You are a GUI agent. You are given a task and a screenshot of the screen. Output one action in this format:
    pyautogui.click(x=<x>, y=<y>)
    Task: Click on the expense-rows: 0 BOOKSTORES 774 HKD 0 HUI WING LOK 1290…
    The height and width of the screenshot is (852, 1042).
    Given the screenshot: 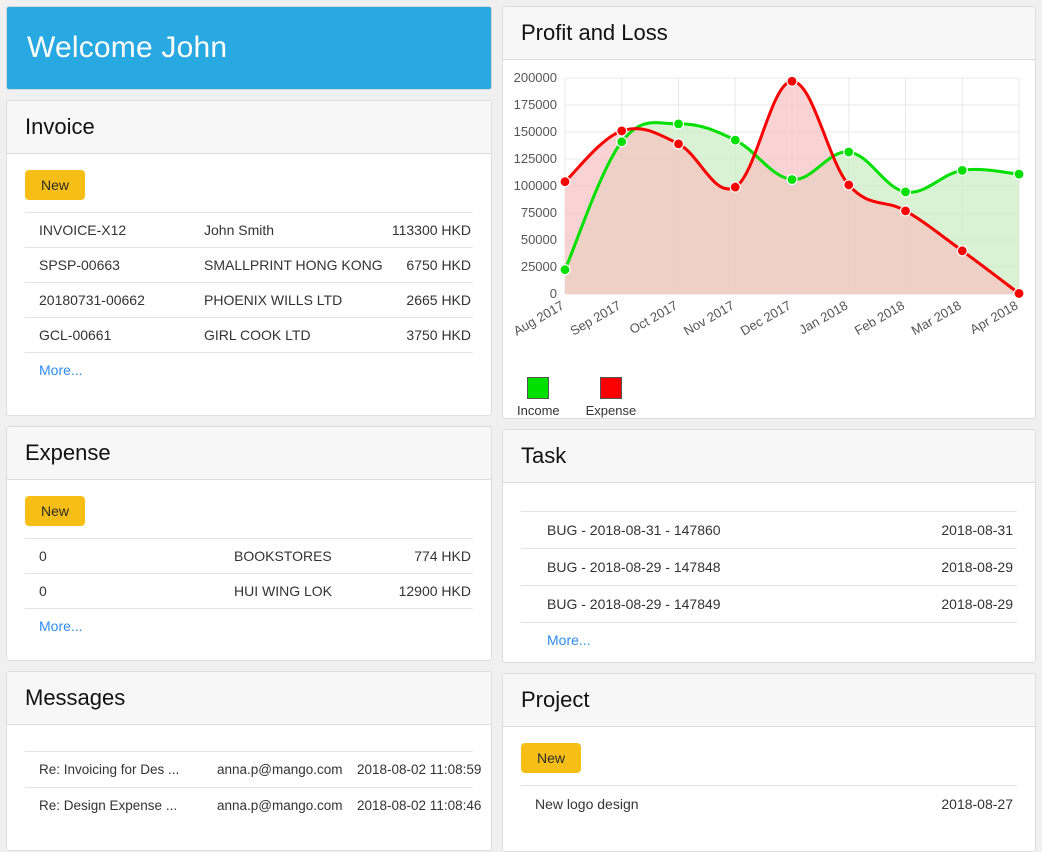 What is the action you would take?
    pyautogui.click(x=249, y=591)
    